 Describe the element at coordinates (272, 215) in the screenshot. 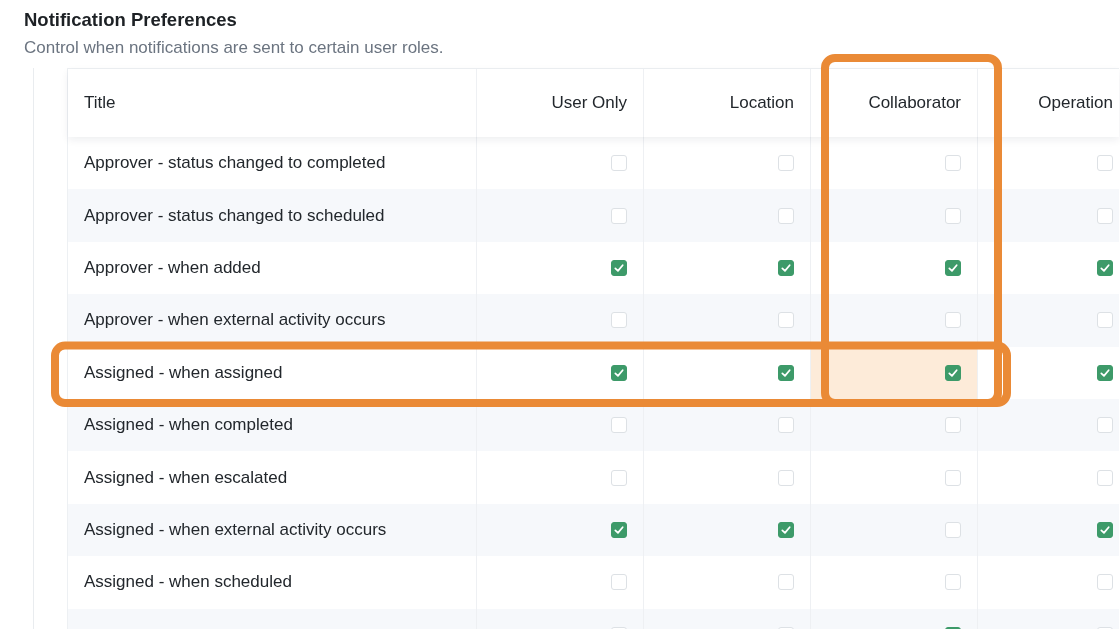

I see `table-cell: Approver - status changed to scheduled` at that location.